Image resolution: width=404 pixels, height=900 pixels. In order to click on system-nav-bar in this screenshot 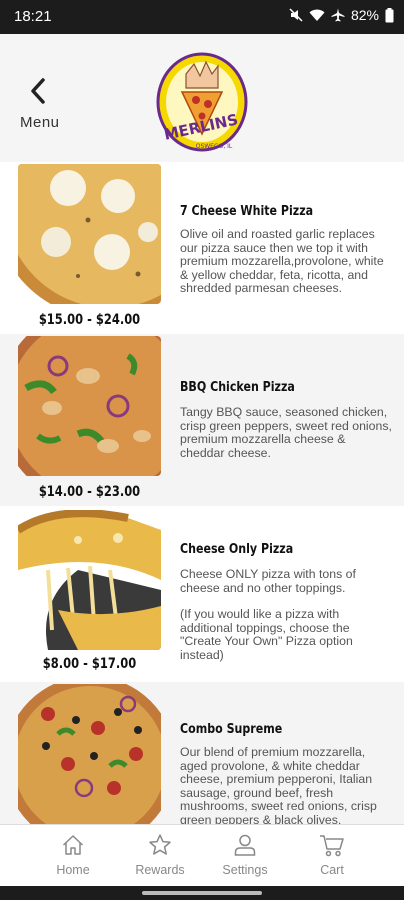, I will do `click(202, 893)`.